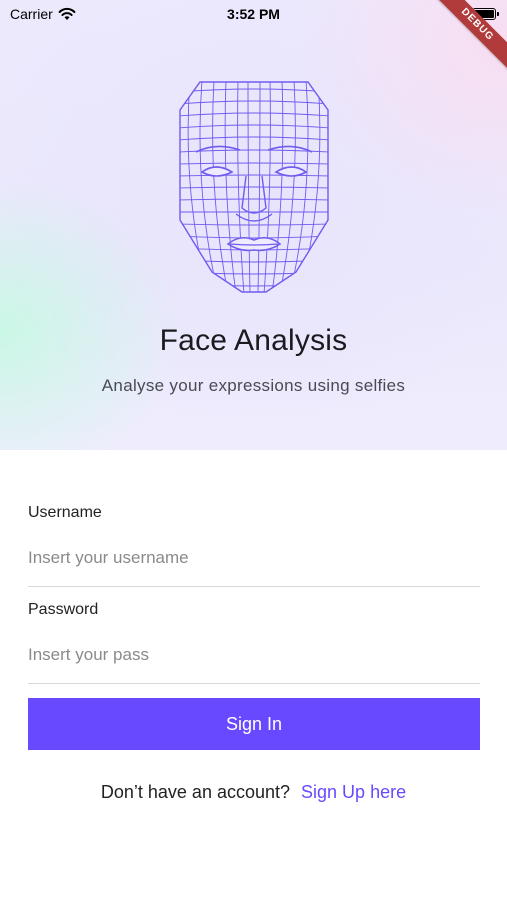  What do you see at coordinates (253, 340) in the screenshot?
I see `app-title: Face Analysis` at bounding box center [253, 340].